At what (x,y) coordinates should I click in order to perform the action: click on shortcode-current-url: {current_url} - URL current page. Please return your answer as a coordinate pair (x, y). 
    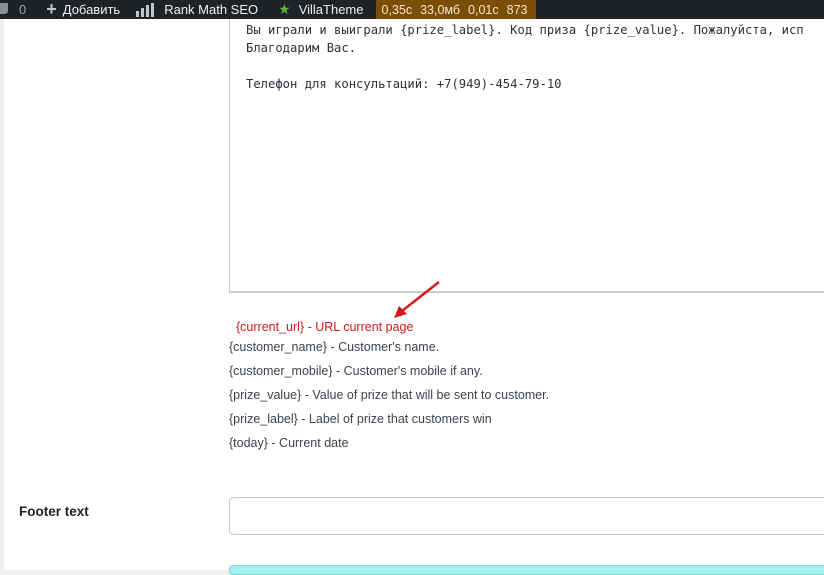
    Looking at the image, I should click on (325, 327).